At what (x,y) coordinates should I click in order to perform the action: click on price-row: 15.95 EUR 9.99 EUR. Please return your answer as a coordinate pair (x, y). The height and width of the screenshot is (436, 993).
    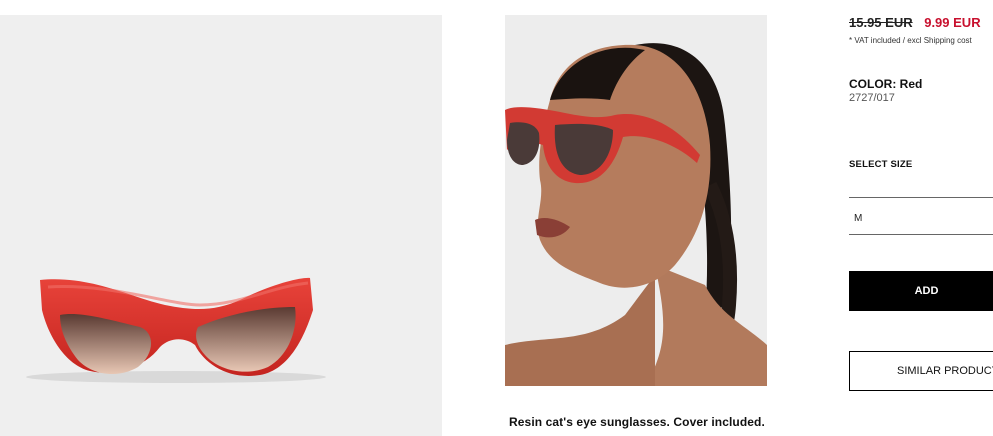
    Looking at the image, I should click on (915, 22).